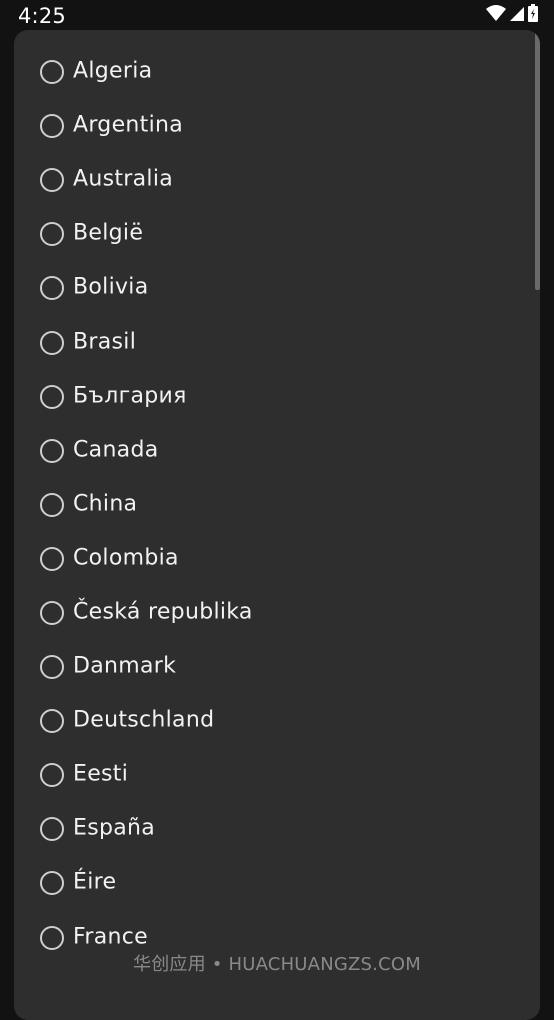  I want to click on status-time: 4:25, so click(42, 16).